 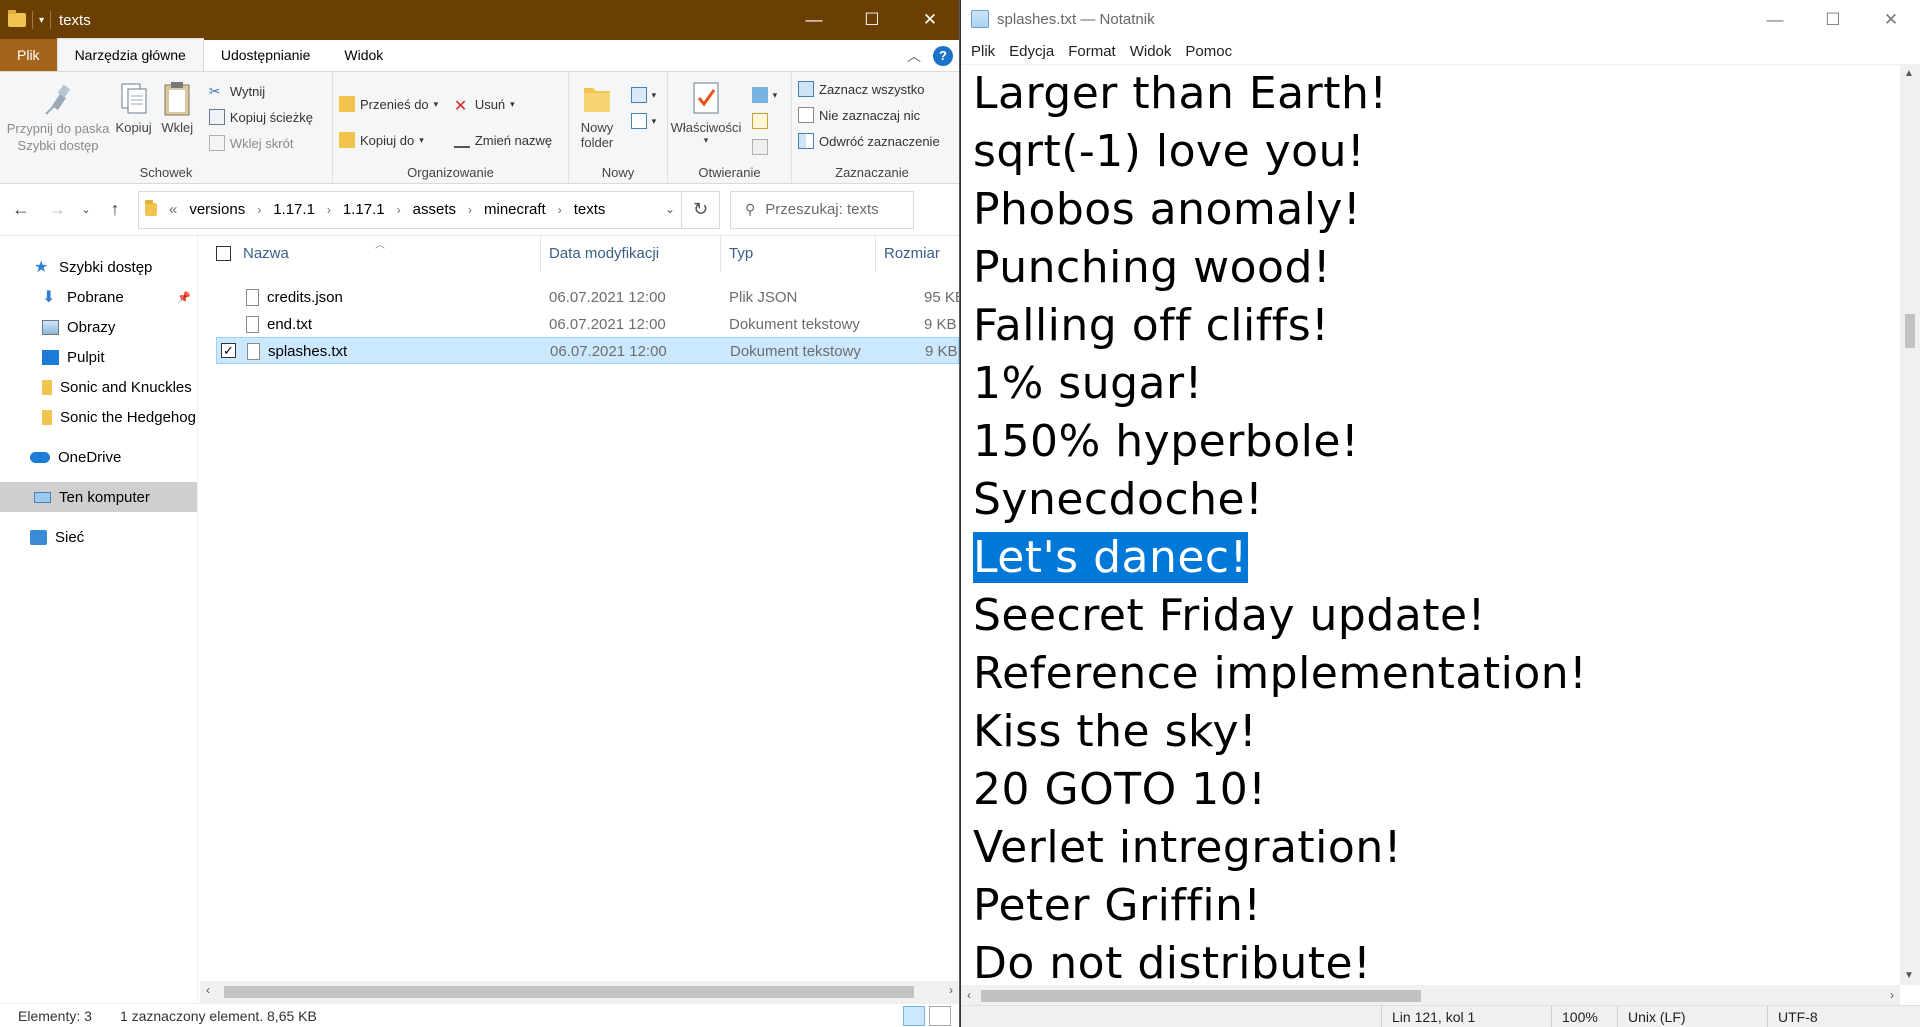 I want to click on text-line-selected: Let's danec!, so click(x=1430, y=558).